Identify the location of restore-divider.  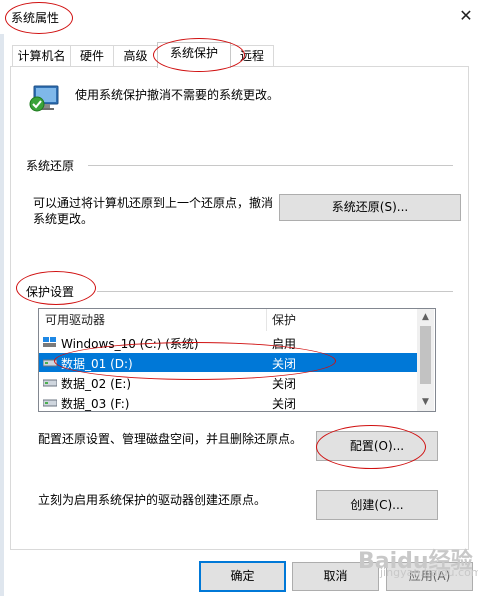
(270, 165).